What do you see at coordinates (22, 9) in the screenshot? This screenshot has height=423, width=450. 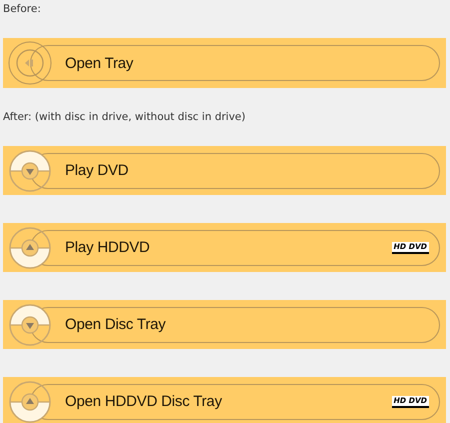 I see `section-heading: Before:` at bounding box center [22, 9].